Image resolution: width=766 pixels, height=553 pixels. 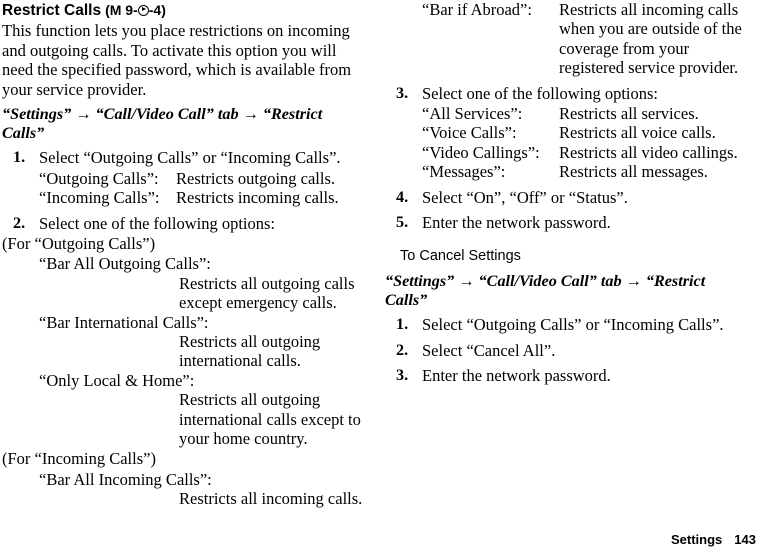 I want to click on definition-term: “Outgoing Calls”:, so click(x=99, y=178).